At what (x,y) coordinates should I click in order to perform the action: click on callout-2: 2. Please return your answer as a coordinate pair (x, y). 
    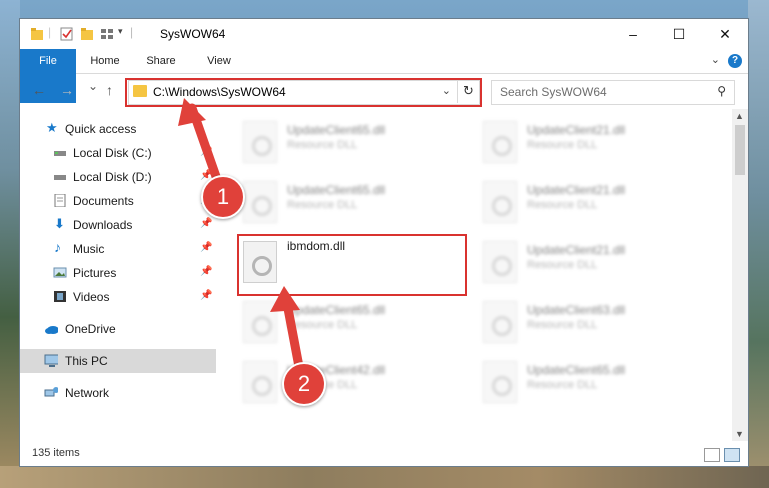
    Looking at the image, I should click on (304, 384).